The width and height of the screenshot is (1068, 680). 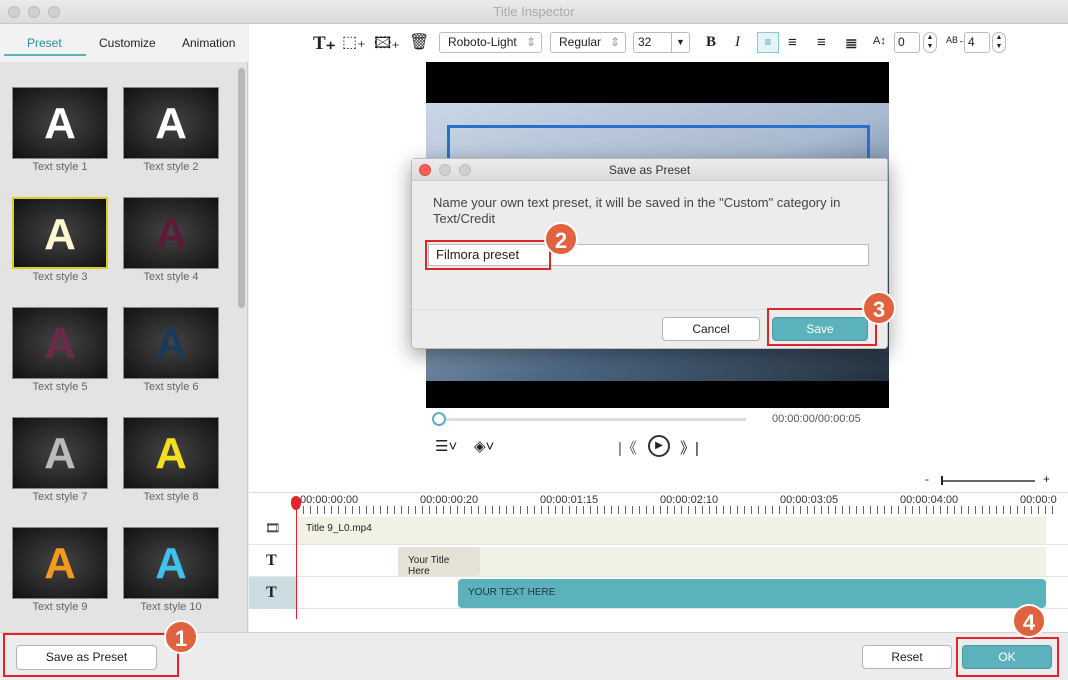 I want to click on ruler-tick-label: 00:00:00:20, so click(x=449, y=500).